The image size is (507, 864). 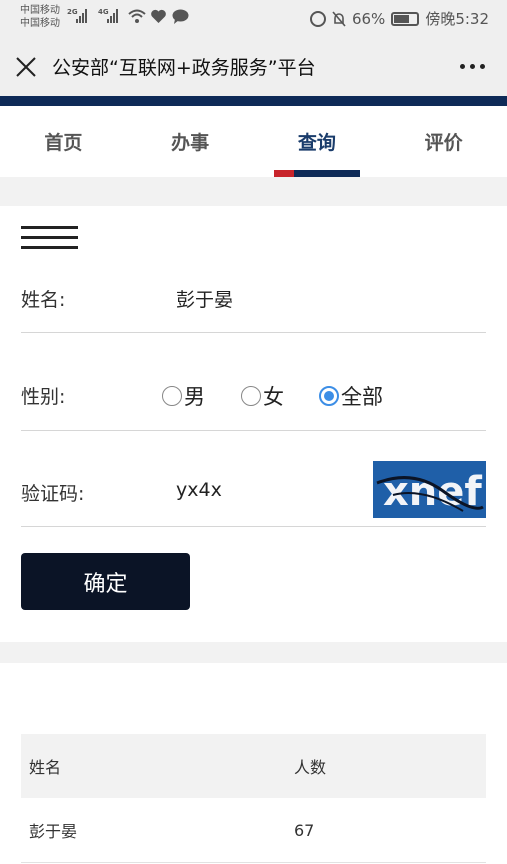 I want to click on captcha-row: 验证码: yx4x xnef, so click(x=253, y=479).